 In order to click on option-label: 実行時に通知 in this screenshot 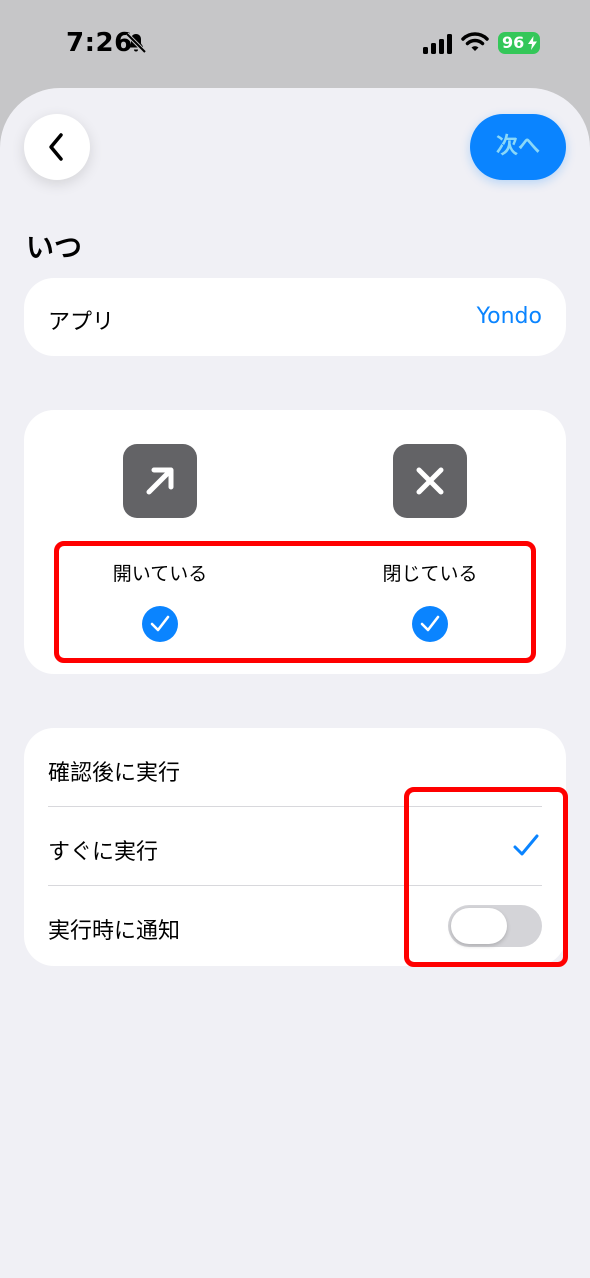, I will do `click(114, 931)`.